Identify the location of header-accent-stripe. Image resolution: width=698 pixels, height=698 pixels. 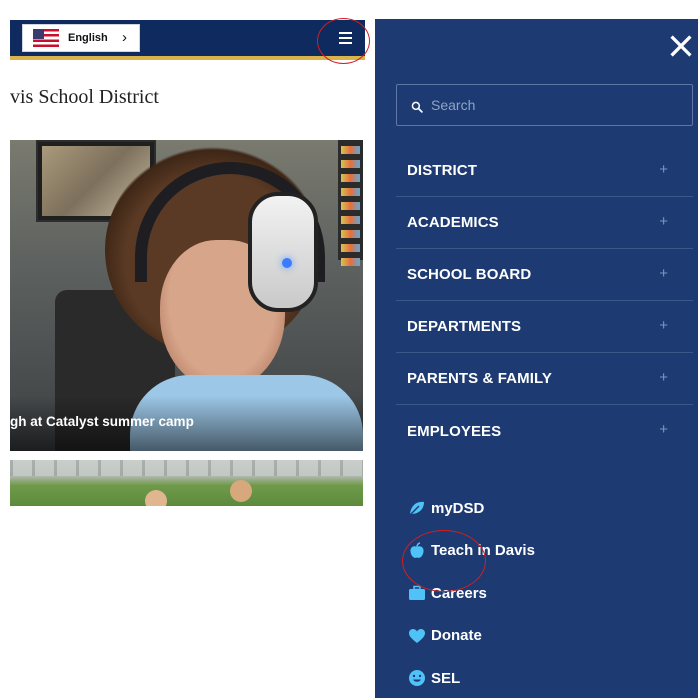
(187, 58).